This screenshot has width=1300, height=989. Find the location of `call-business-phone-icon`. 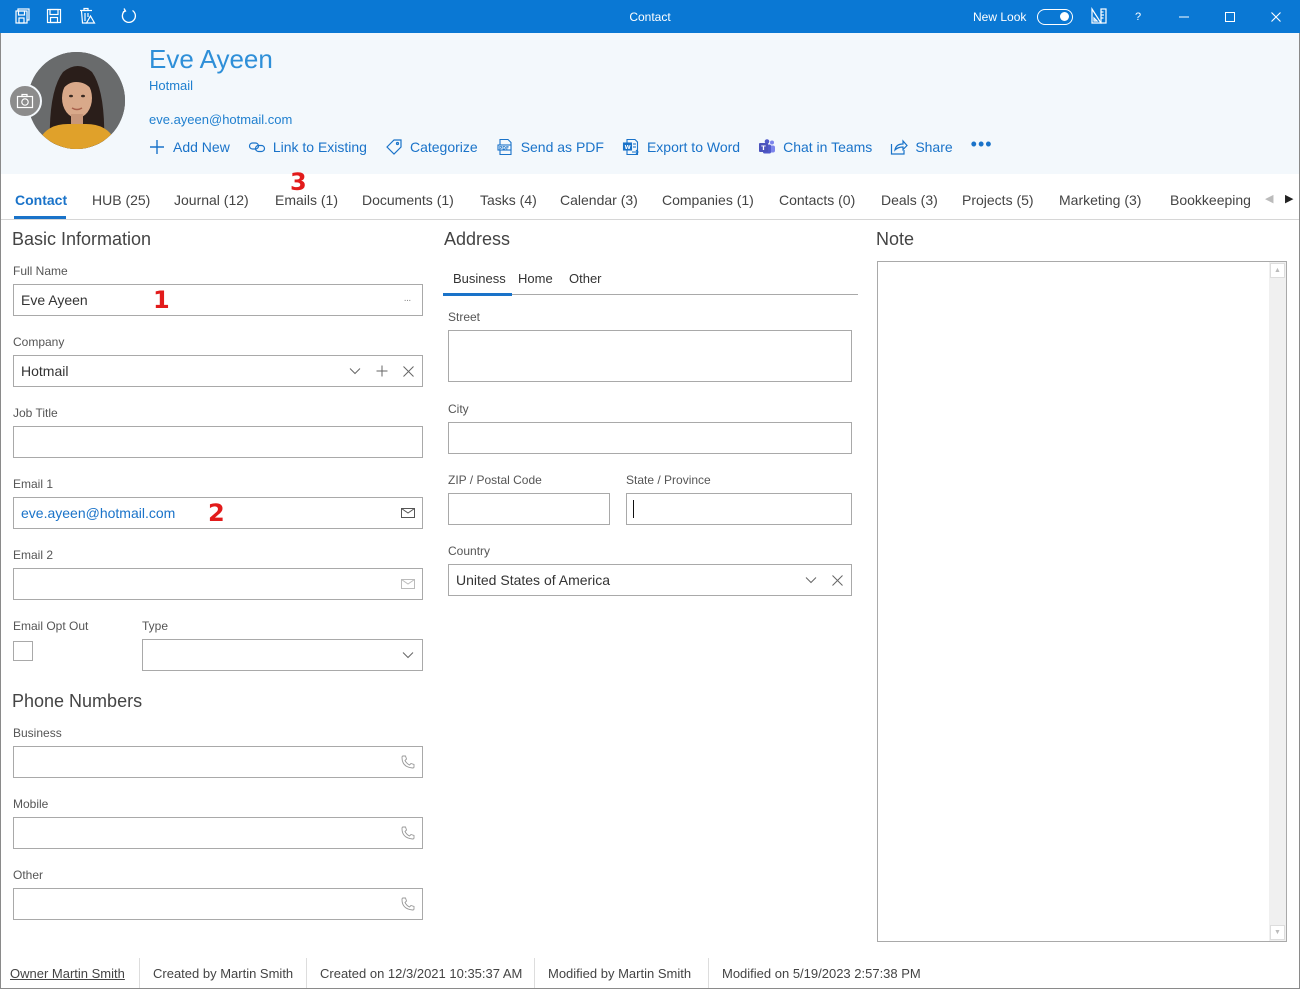

call-business-phone-icon is located at coordinates (408, 762).